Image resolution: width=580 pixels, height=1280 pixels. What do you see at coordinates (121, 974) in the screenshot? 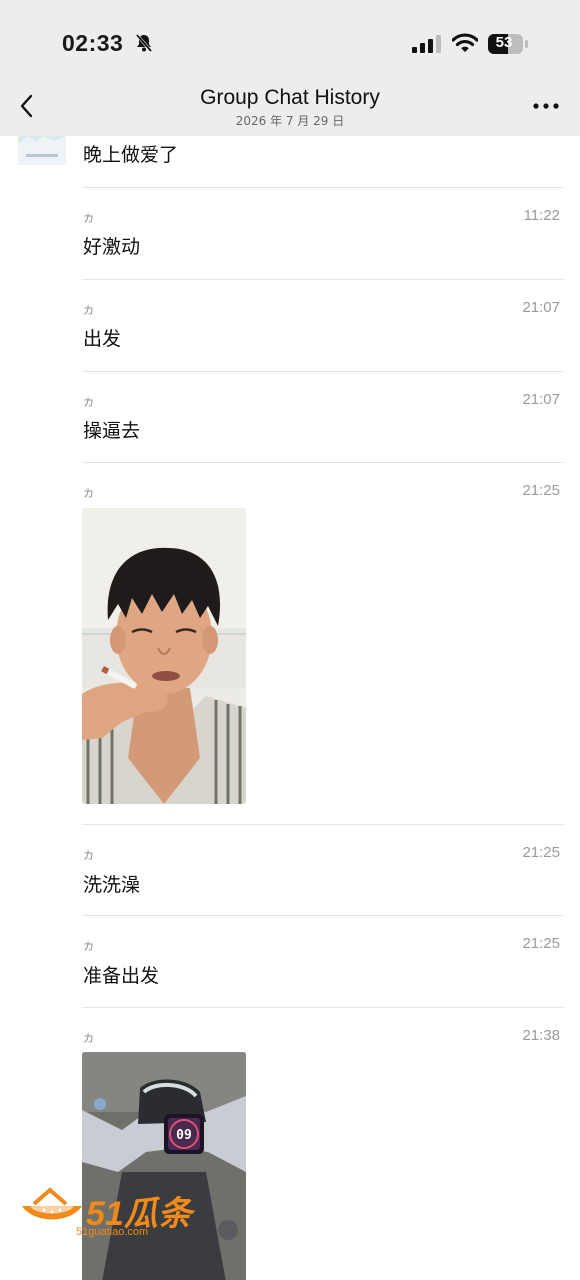
I see `message-text: 准备出发` at bounding box center [121, 974].